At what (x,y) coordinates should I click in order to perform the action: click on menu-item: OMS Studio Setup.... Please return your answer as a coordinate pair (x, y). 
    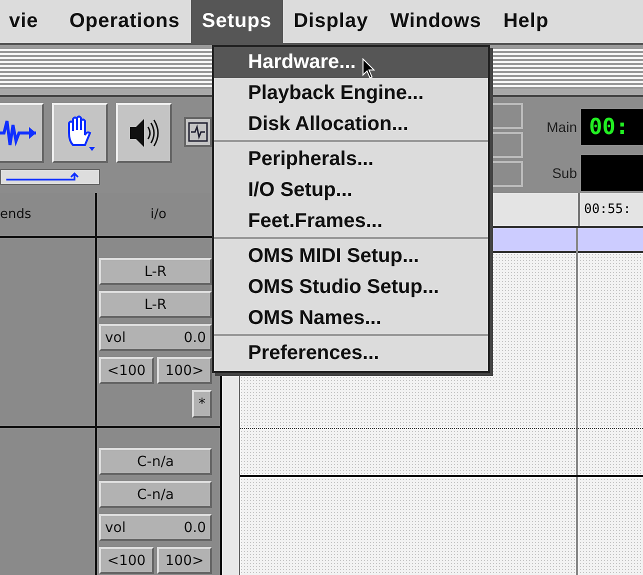
    Looking at the image, I should click on (351, 287).